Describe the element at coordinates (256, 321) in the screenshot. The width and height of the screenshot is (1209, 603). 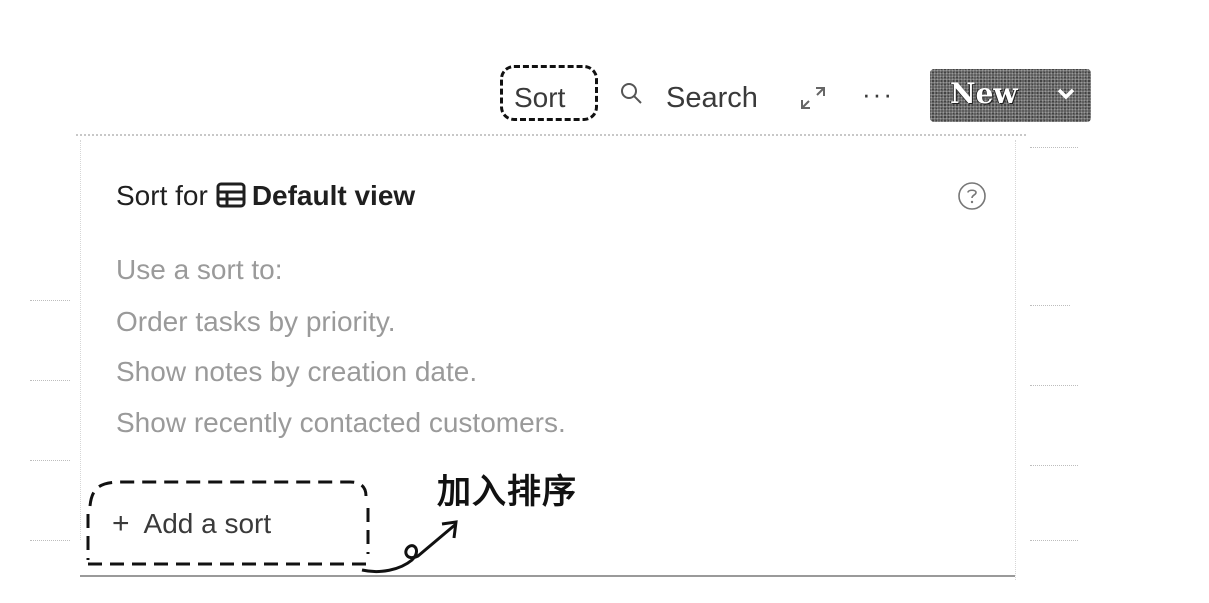
I see `sort-hint-item: Order tasks by priority.` at that location.